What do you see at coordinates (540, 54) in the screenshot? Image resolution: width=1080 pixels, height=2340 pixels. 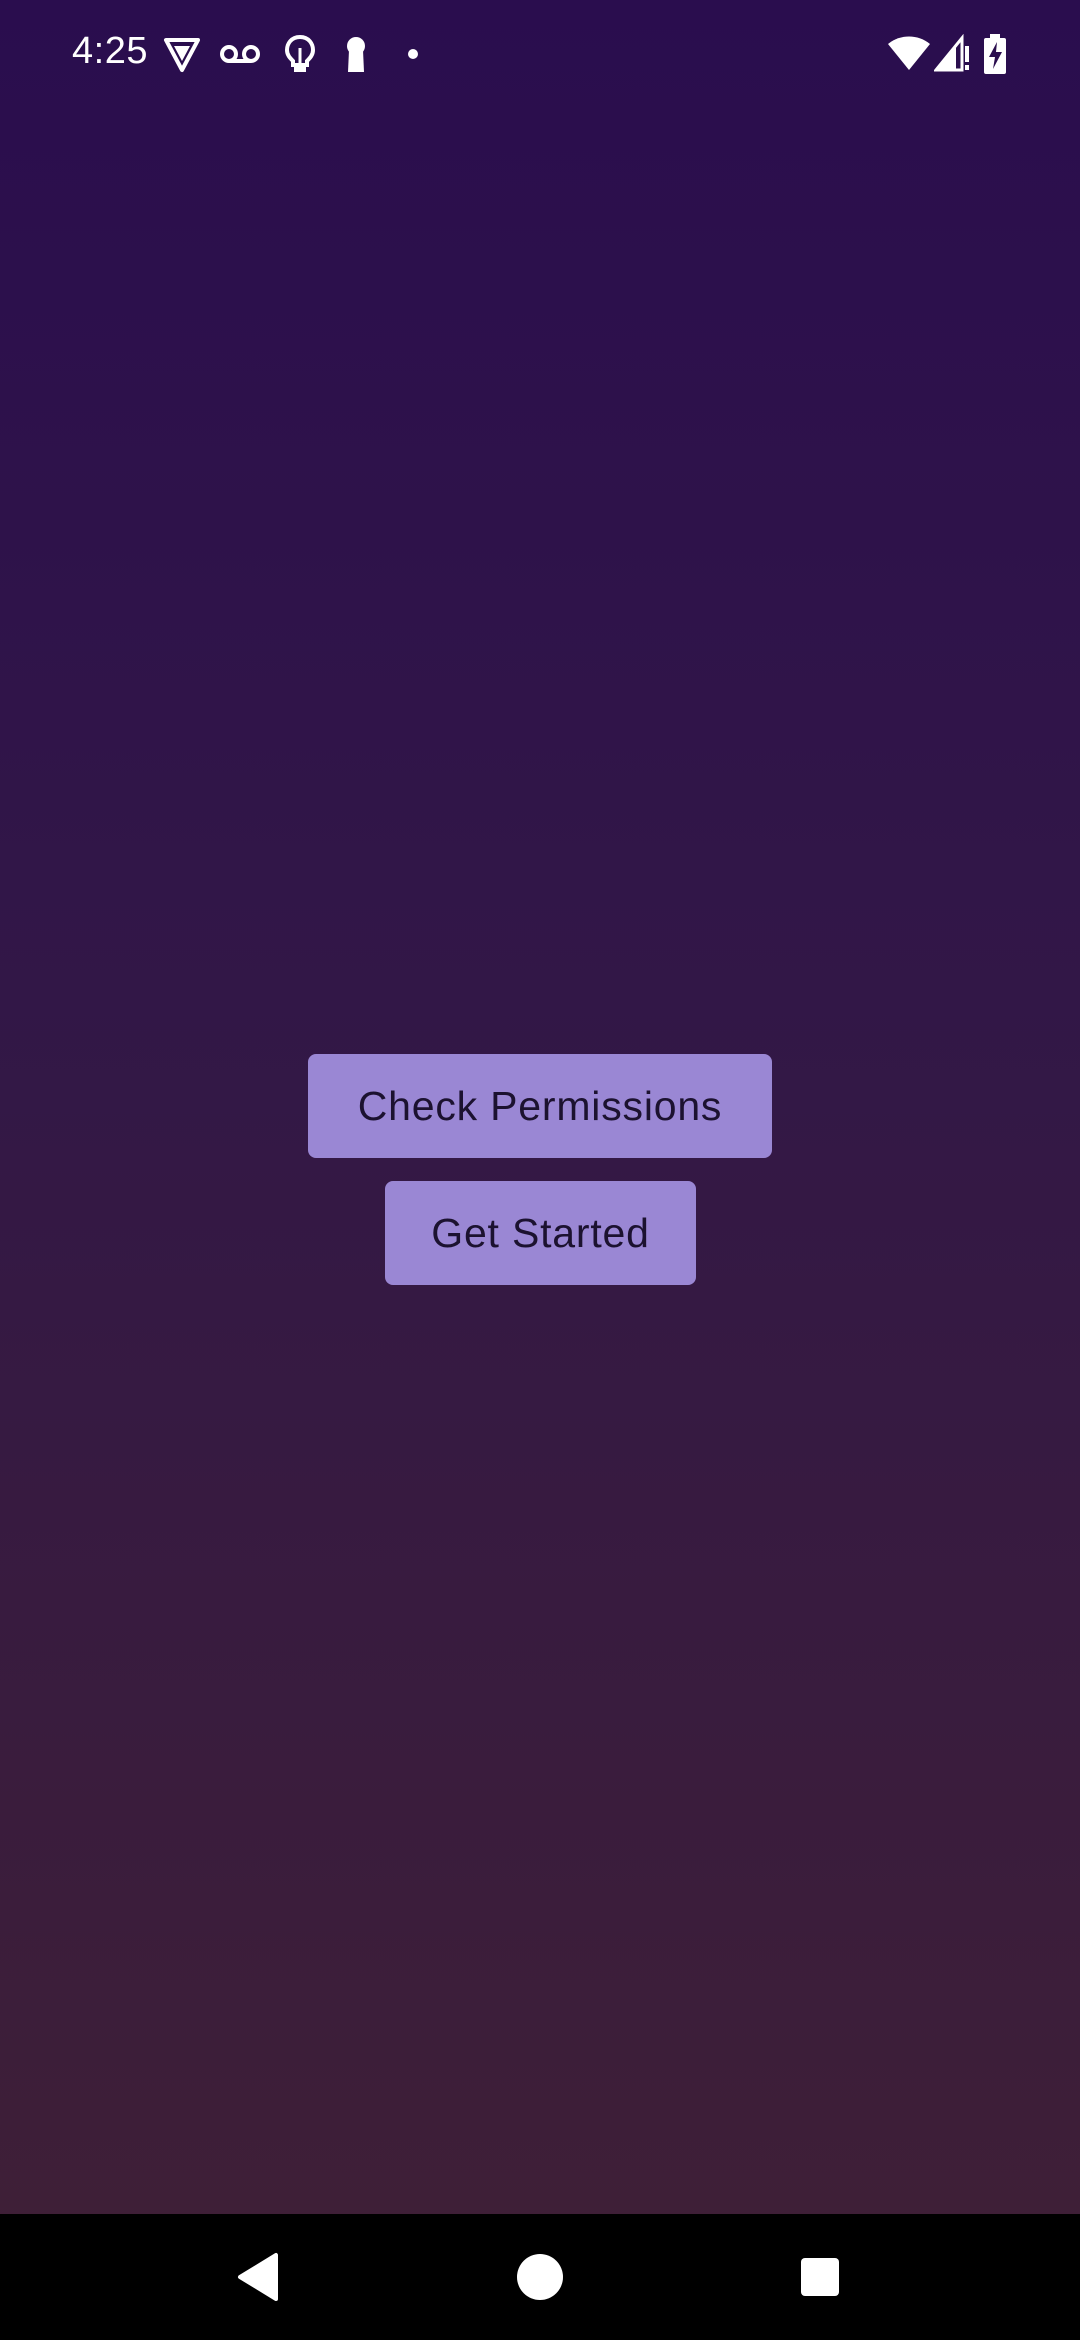 I see `status-bar: 4:25` at bounding box center [540, 54].